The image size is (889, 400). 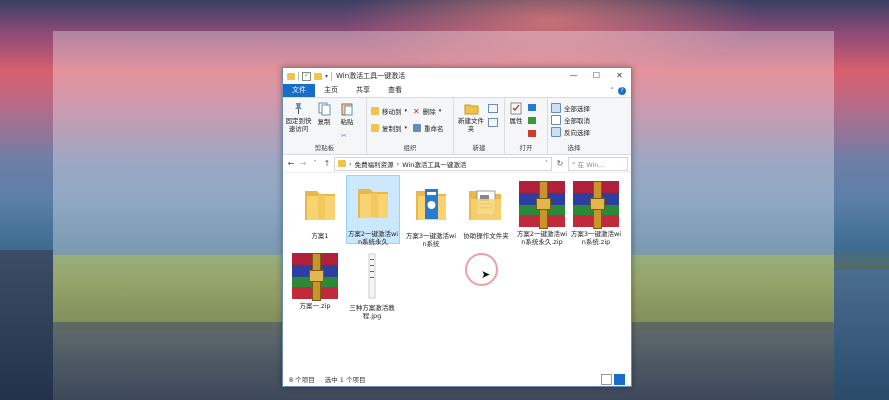 I want to click on file-item-zip-1: 方案2一键激活win系统永久.zip, so click(x=542, y=212).